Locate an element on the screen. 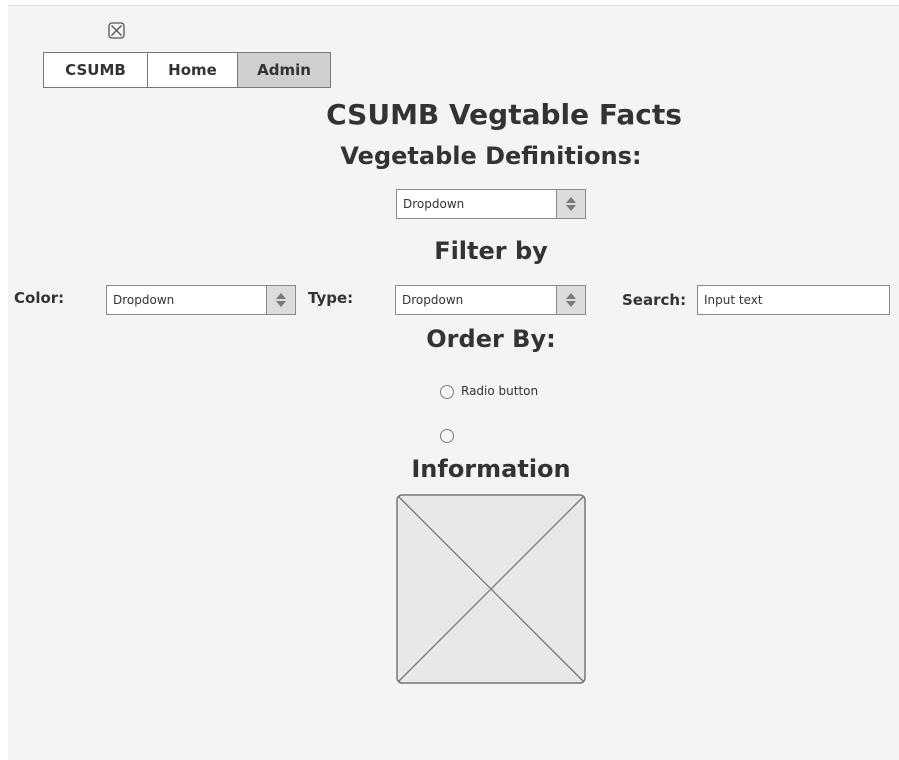 This screenshot has height=760, width=899. information-heading: Information is located at coordinates (491, 469).